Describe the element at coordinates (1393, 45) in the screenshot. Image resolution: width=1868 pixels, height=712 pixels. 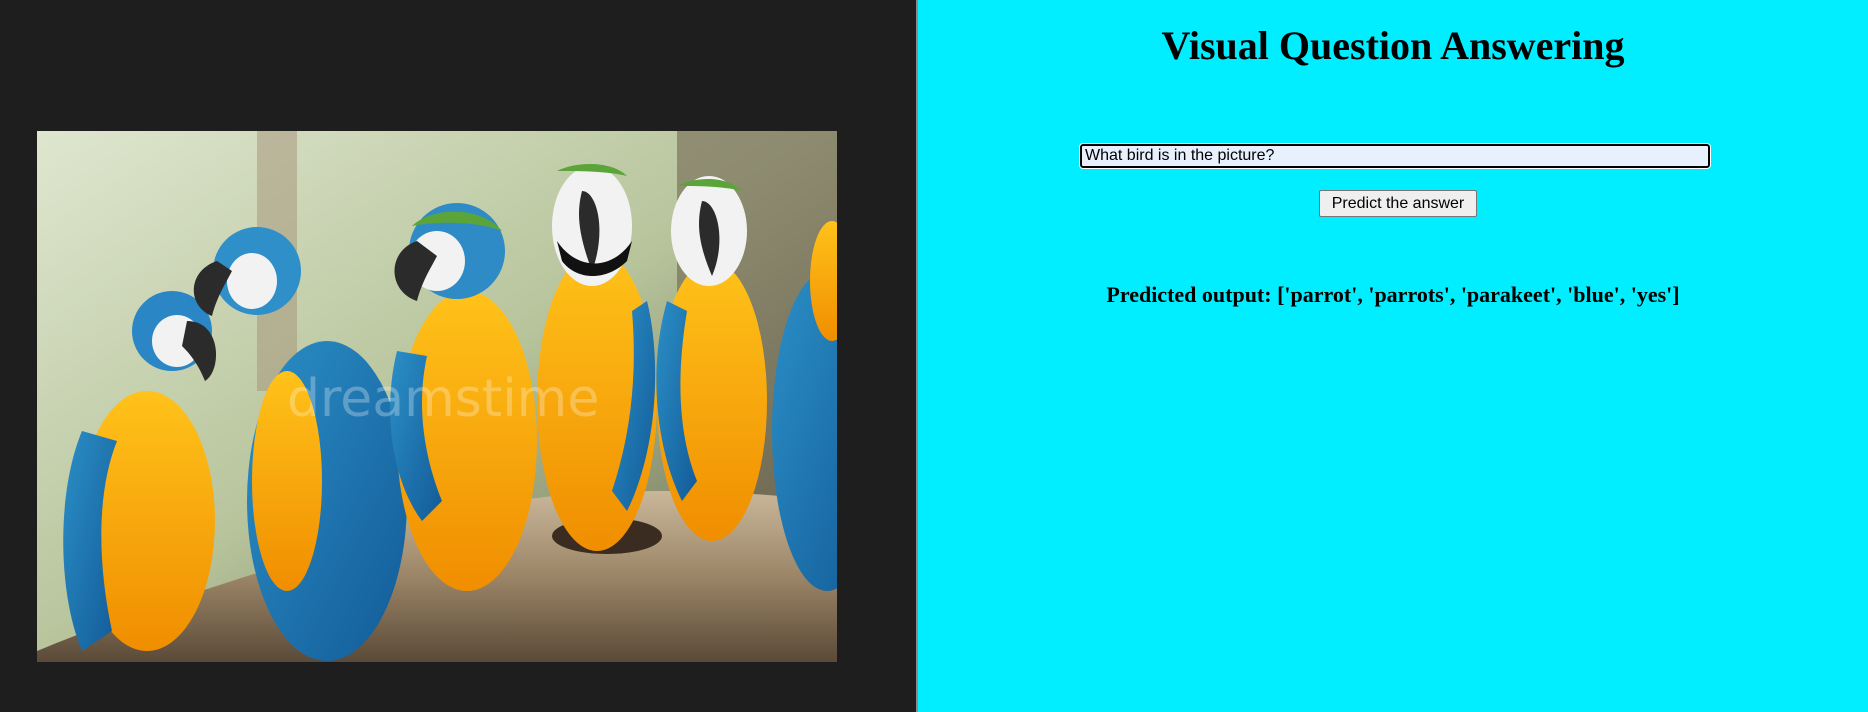
I see `page-title: Visual Question Answering` at that location.